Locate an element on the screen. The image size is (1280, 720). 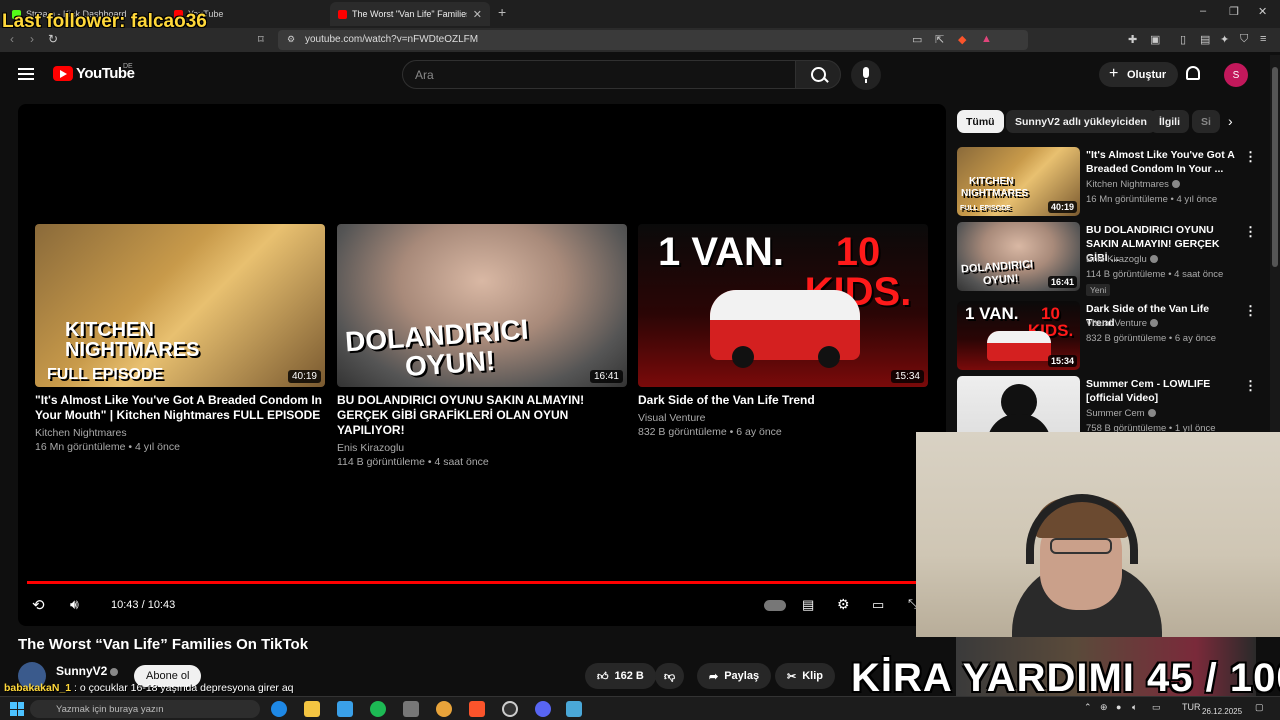
endcard-channel: Kitchen Nightmares is located at coordinates (81, 433).